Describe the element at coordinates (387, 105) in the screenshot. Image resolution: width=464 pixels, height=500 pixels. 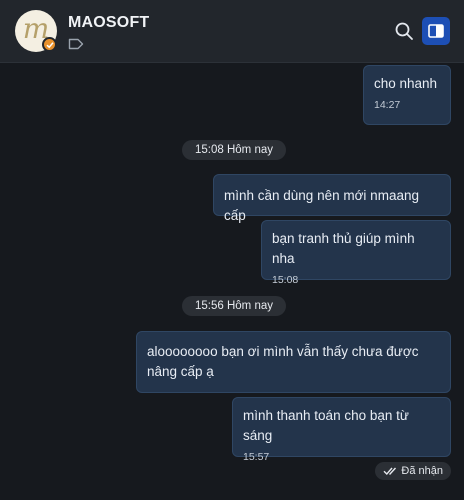
I see `message-time: 14:27` at that location.